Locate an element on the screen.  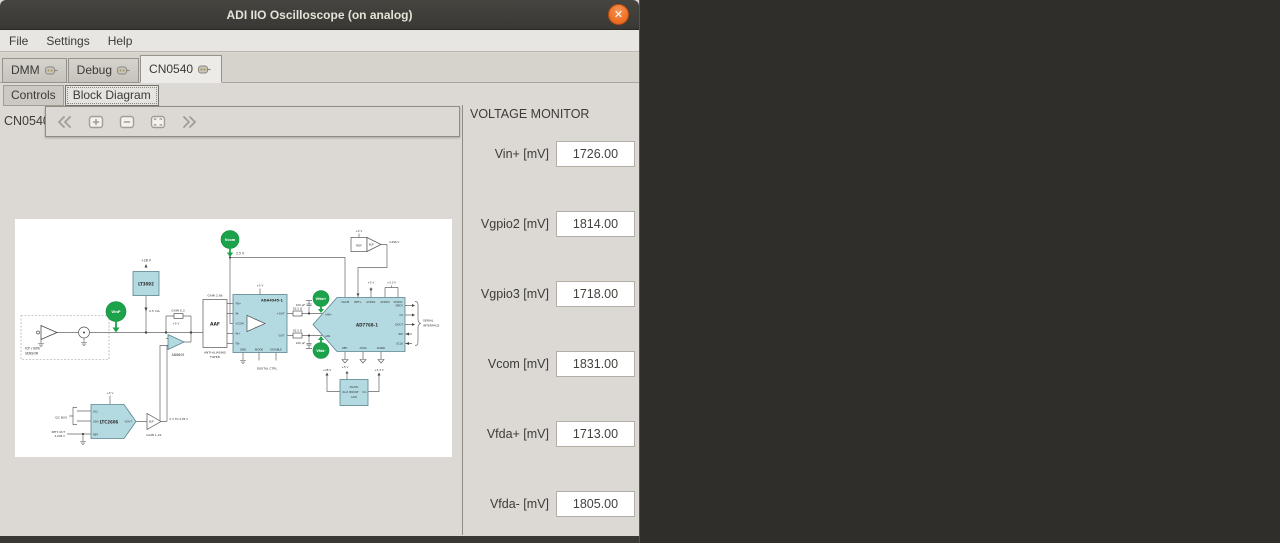
vcom-voltage: 2.5 V is located at coordinates (240, 254).